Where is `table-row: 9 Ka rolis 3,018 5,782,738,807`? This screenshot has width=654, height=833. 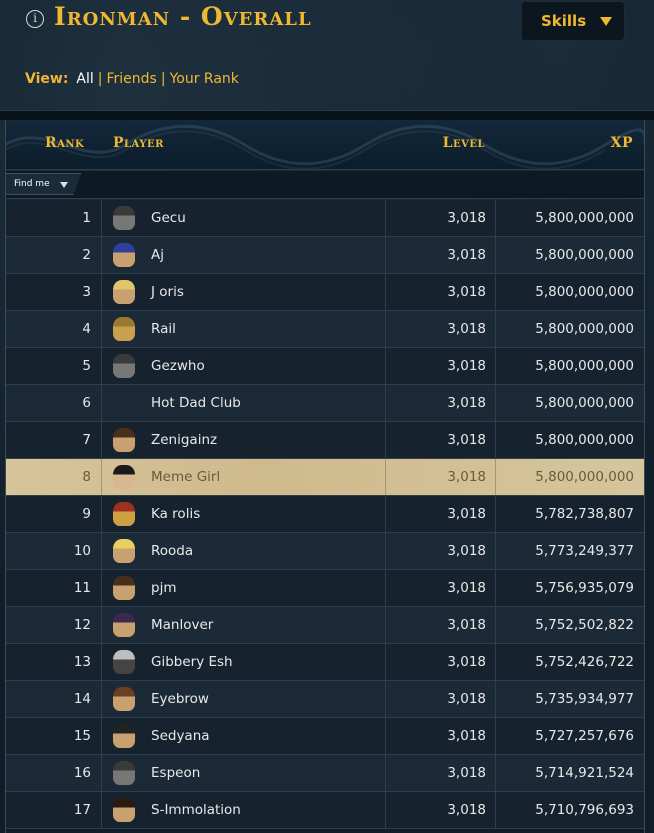 table-row: 9 Ka rolis 3,018 5,782,738,807 is located at coordinates (325, 514).